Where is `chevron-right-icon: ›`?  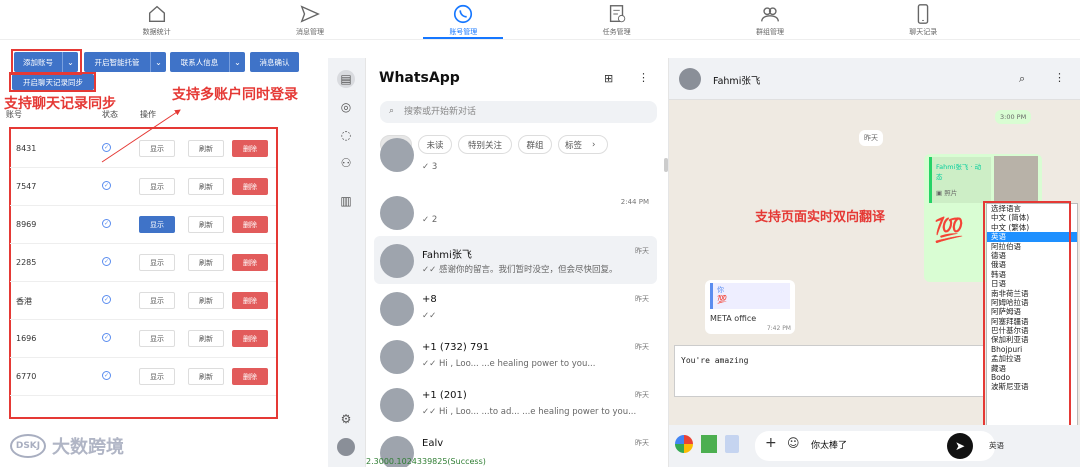
chevron-right-icon: › is located at coordinates (594, 144).